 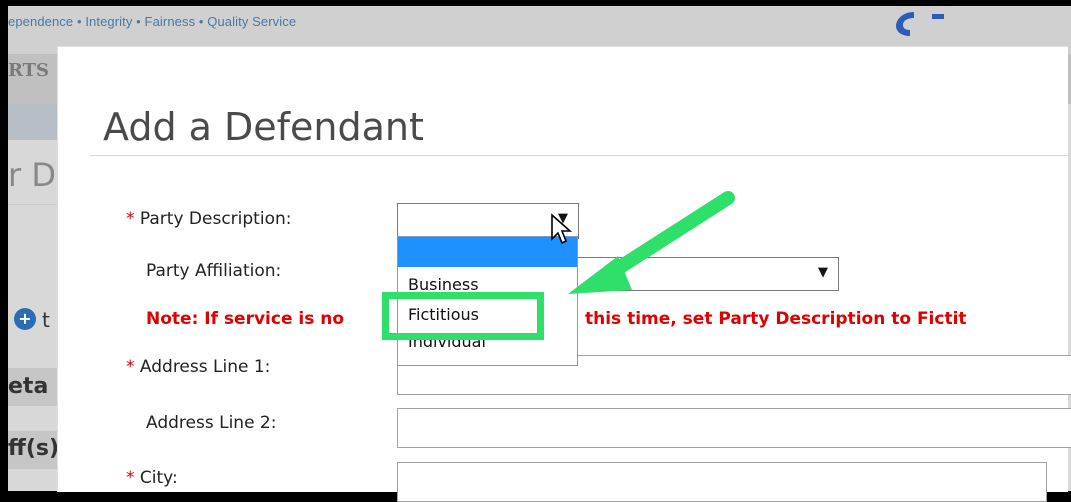 I want to click on chevron-down-icon: ▼, so click(x=823, y=272).